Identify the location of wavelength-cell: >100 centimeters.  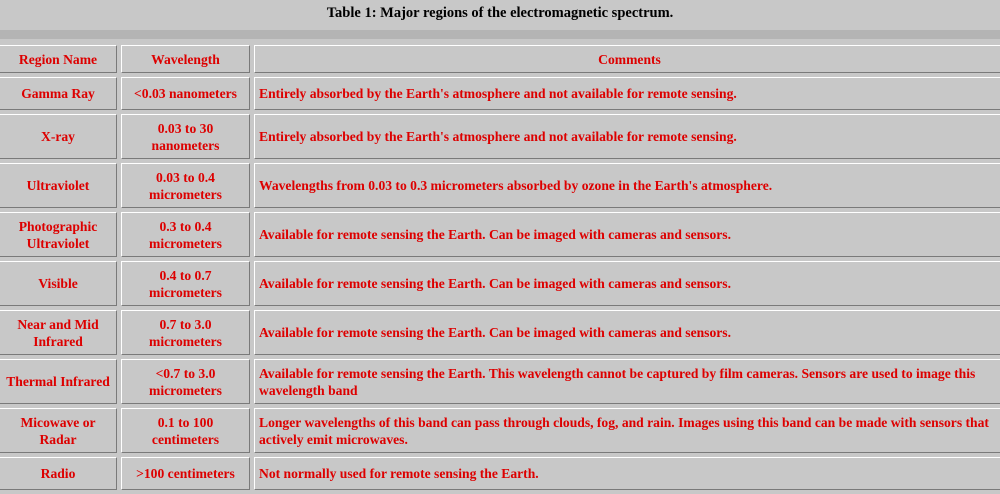
(185, 473).